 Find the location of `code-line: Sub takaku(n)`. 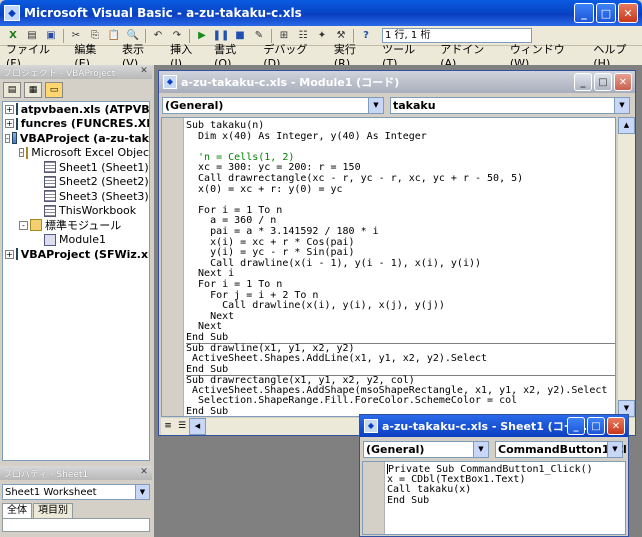

code-line: Sub takaku(n) is located at coordinates (400, 126).